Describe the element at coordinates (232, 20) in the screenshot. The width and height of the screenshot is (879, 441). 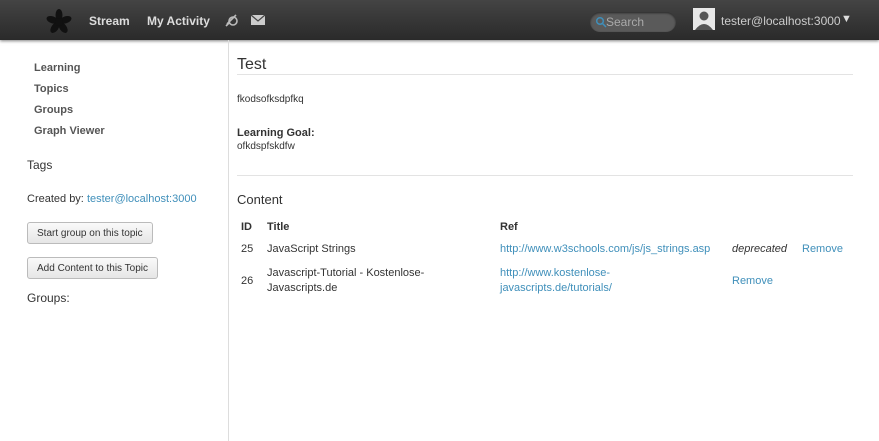
I see `notification-icon` at that location.